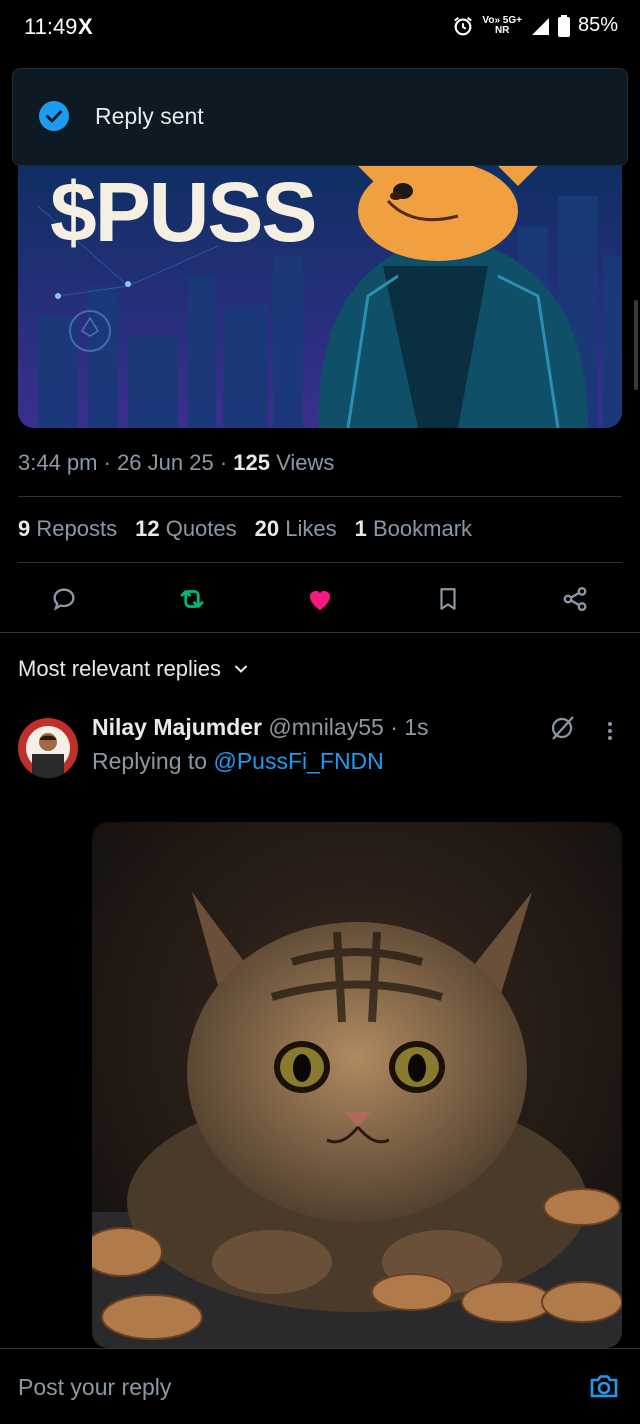  I want to click on share-button, so click(575, 599).